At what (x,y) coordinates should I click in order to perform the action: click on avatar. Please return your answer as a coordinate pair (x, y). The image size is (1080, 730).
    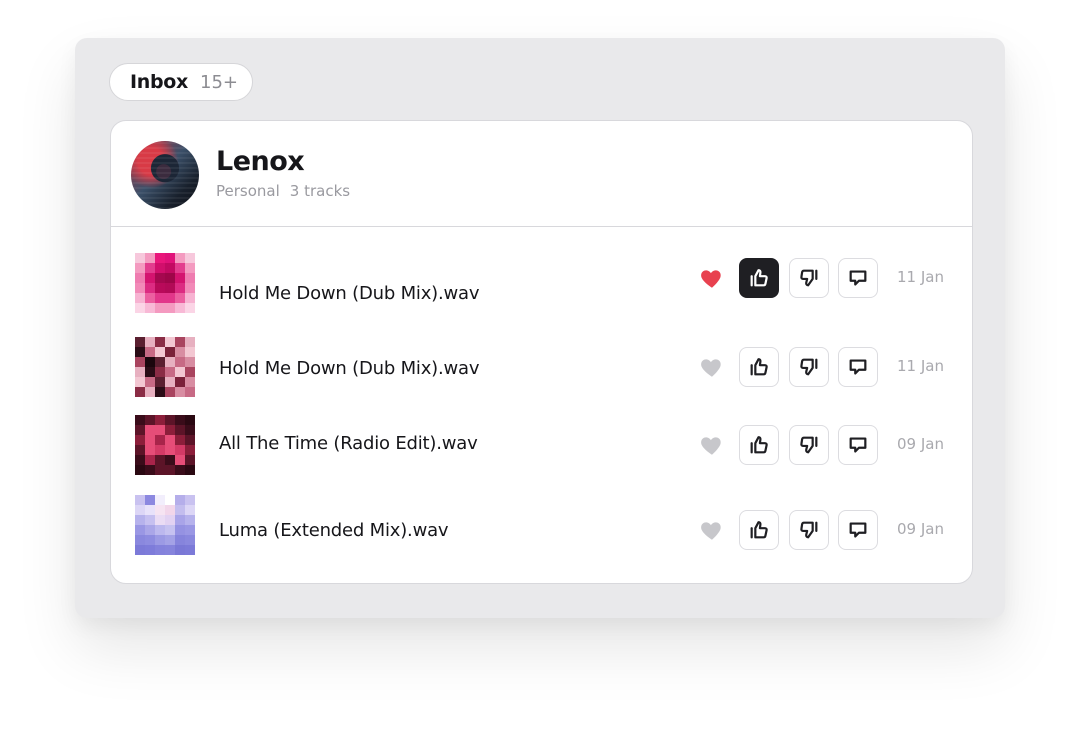
    Looking at the image, I should click on (165, 175).